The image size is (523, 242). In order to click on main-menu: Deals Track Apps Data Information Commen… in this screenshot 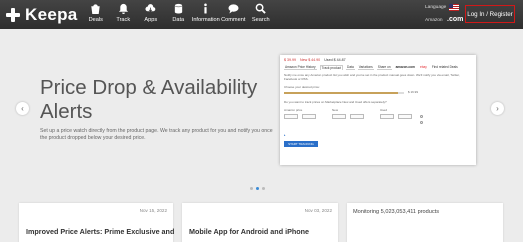, I will do `click(178, 13)`.